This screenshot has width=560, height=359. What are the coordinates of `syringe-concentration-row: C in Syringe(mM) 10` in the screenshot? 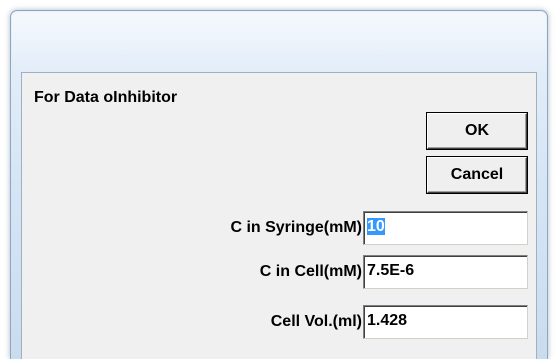 It's located at (280, 228).